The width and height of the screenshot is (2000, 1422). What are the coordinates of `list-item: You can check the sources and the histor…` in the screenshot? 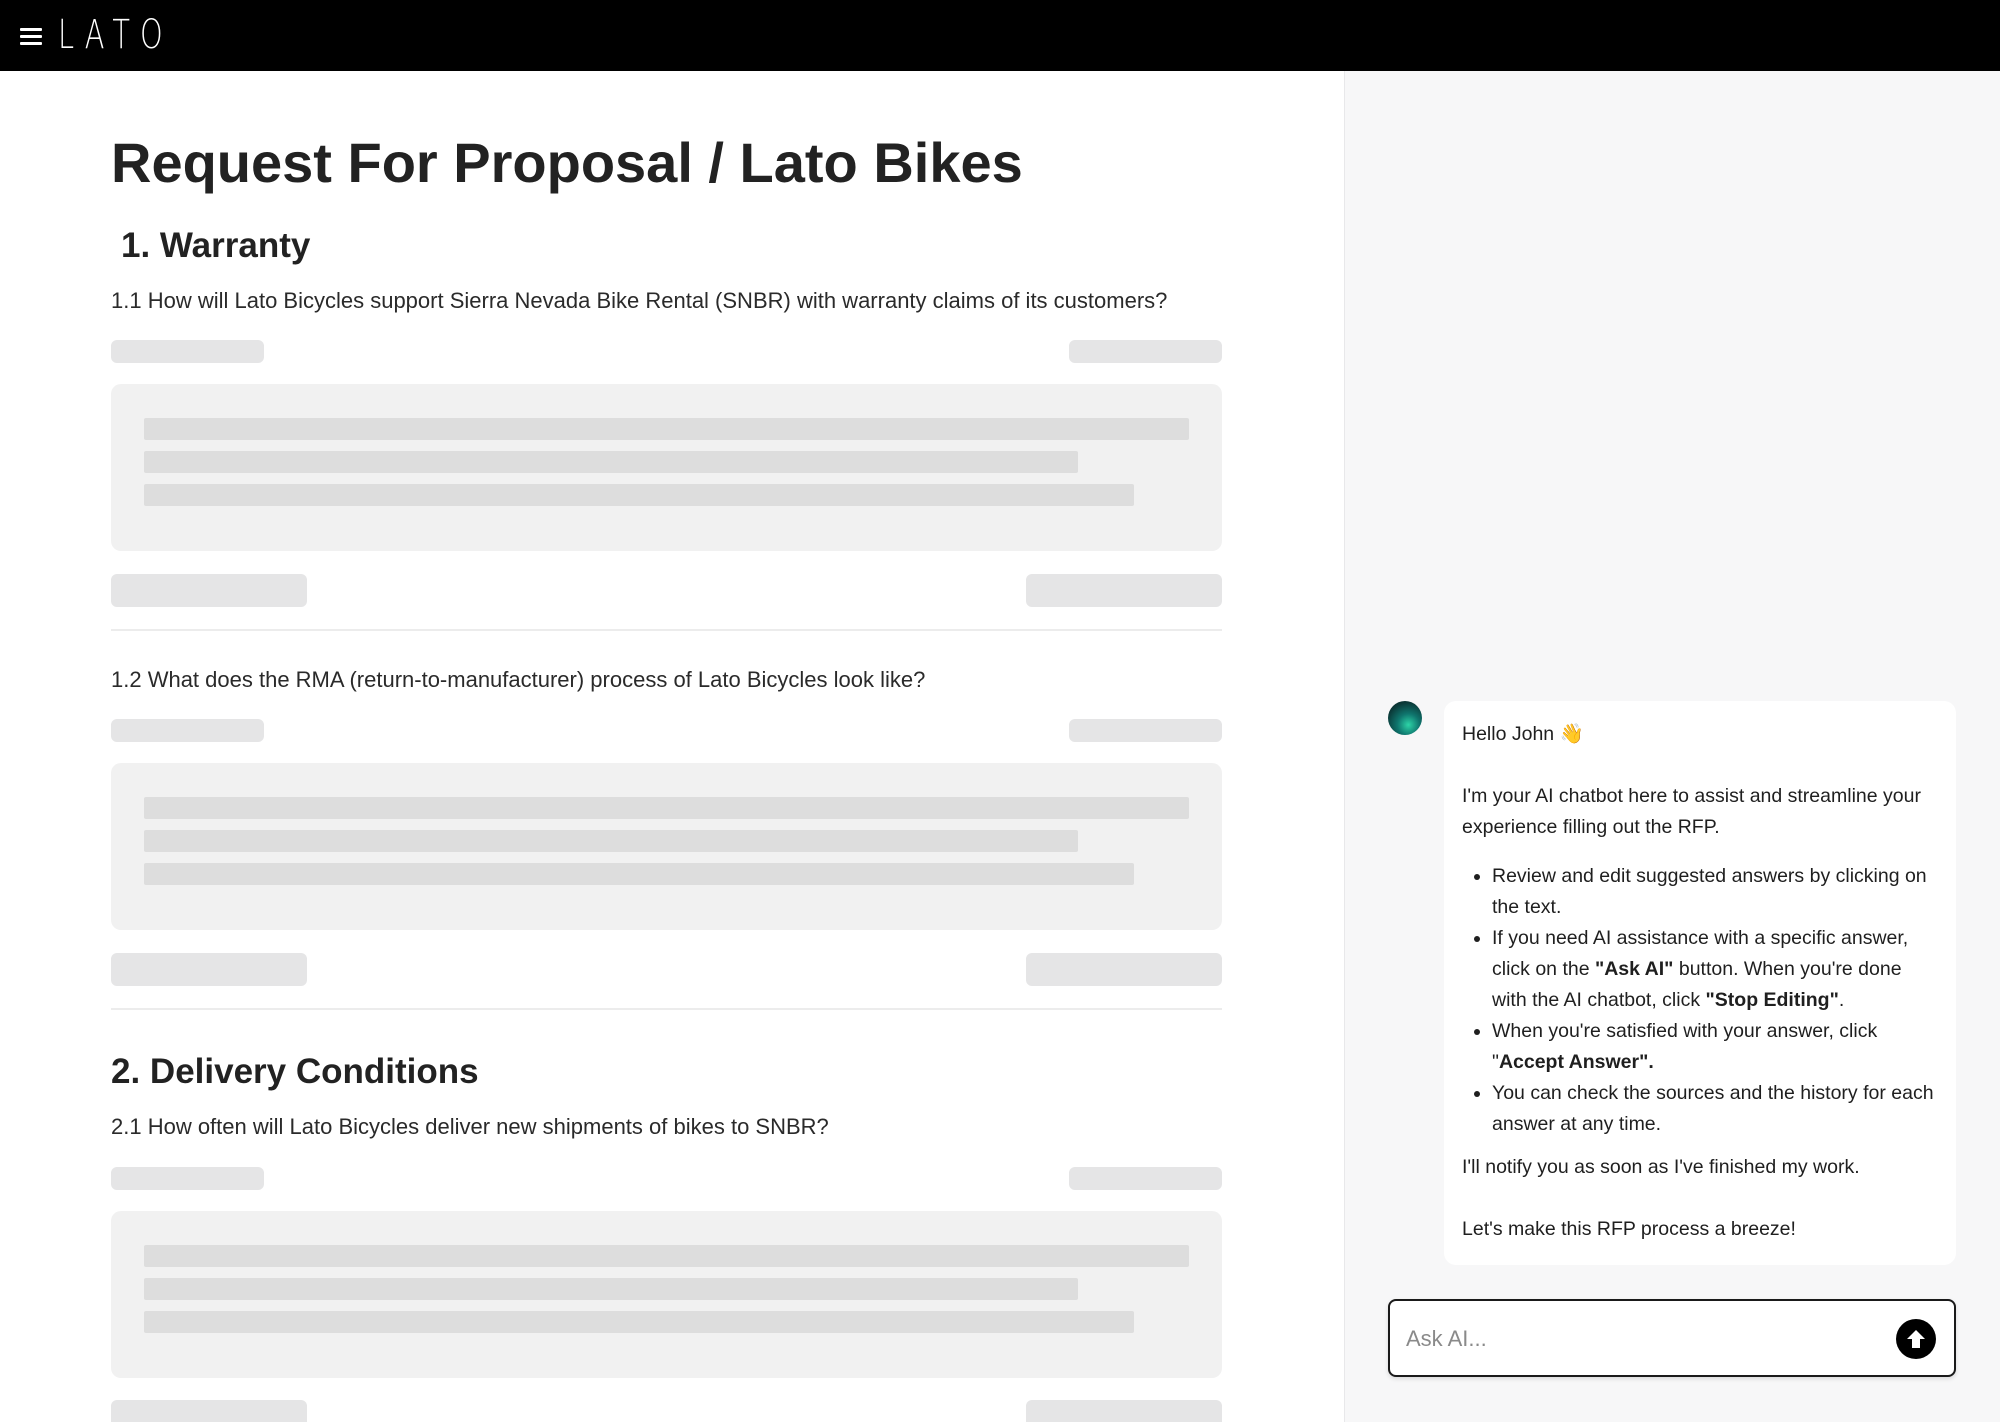 It's located at (1715, 1109).